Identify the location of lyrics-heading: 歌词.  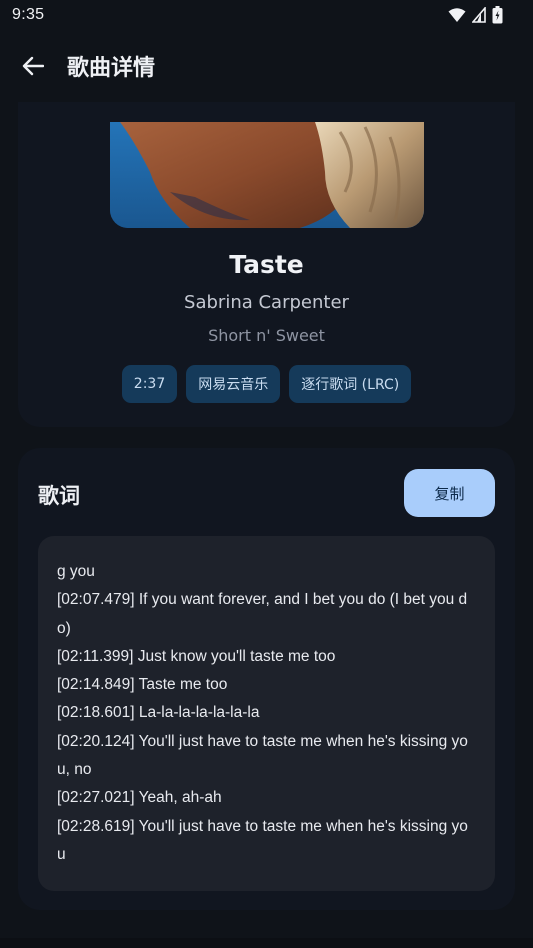
(59, 496).